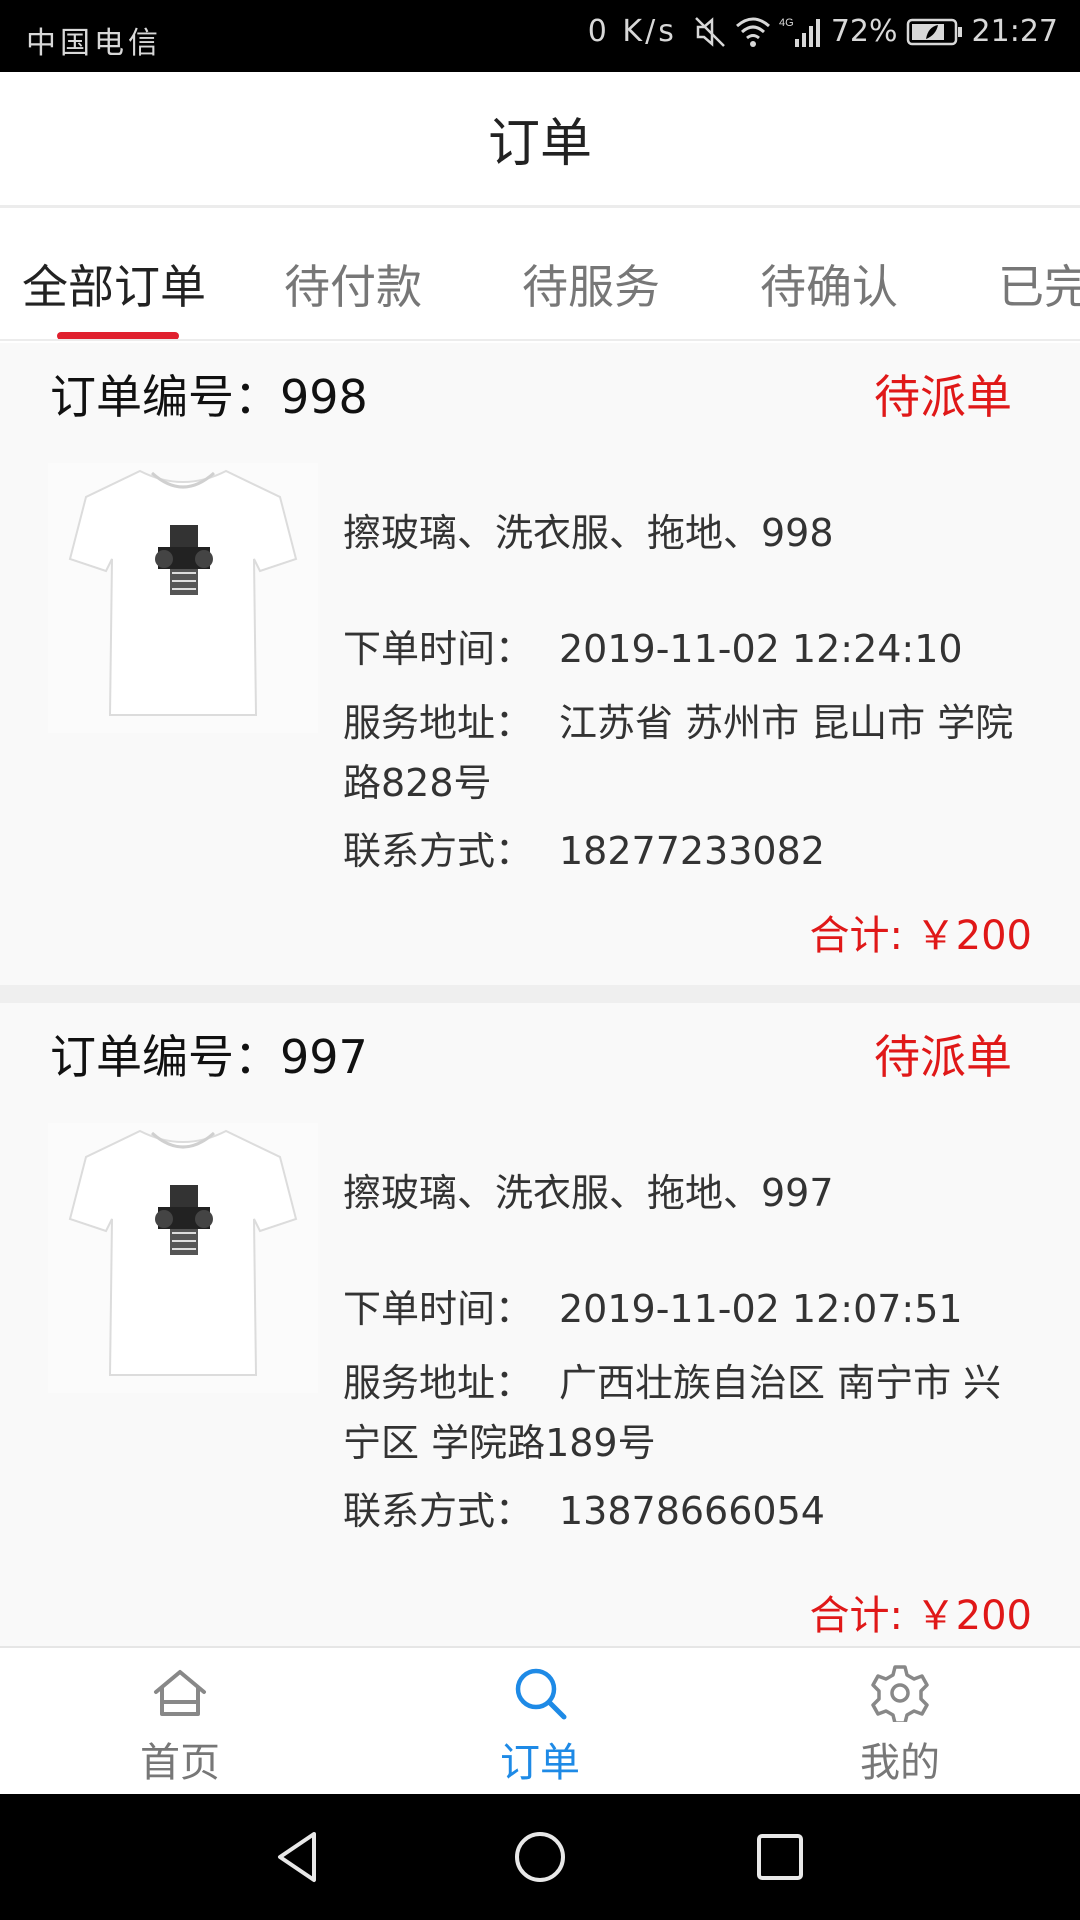  I want to click on order-time-row: 下单时间： 2019-11-02 12:24:10, so click(653, 649).